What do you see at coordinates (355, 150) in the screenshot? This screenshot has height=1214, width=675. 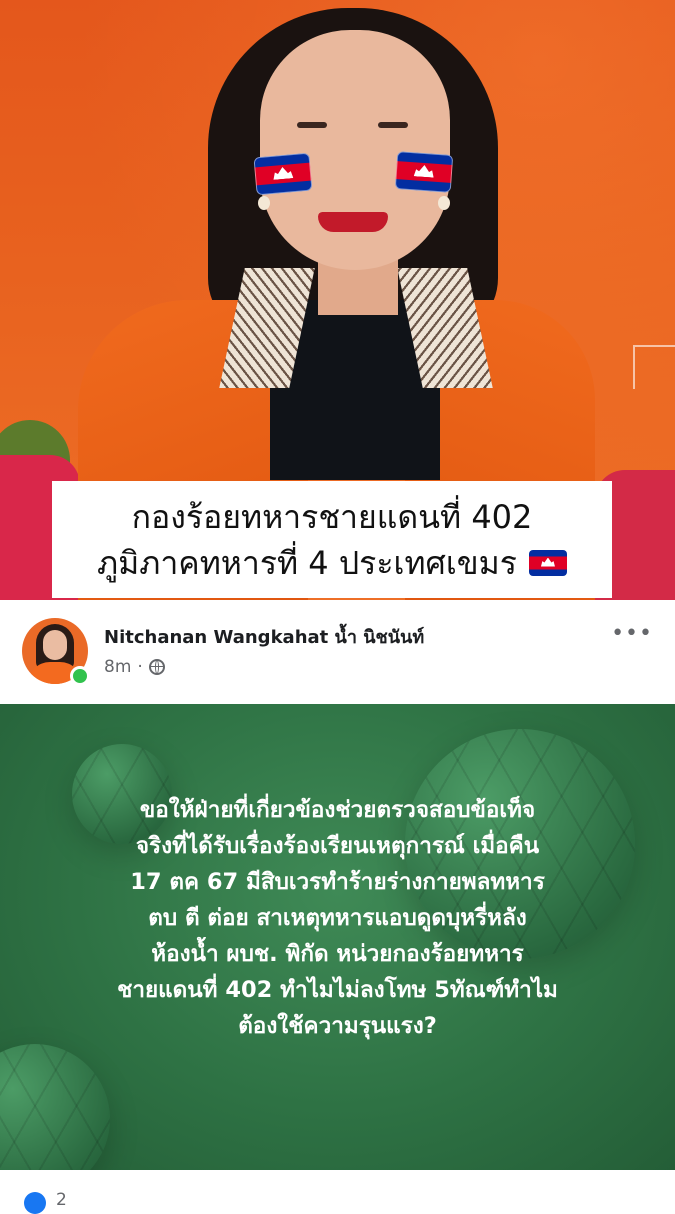 I see `face` at bounding box center [355, 150].